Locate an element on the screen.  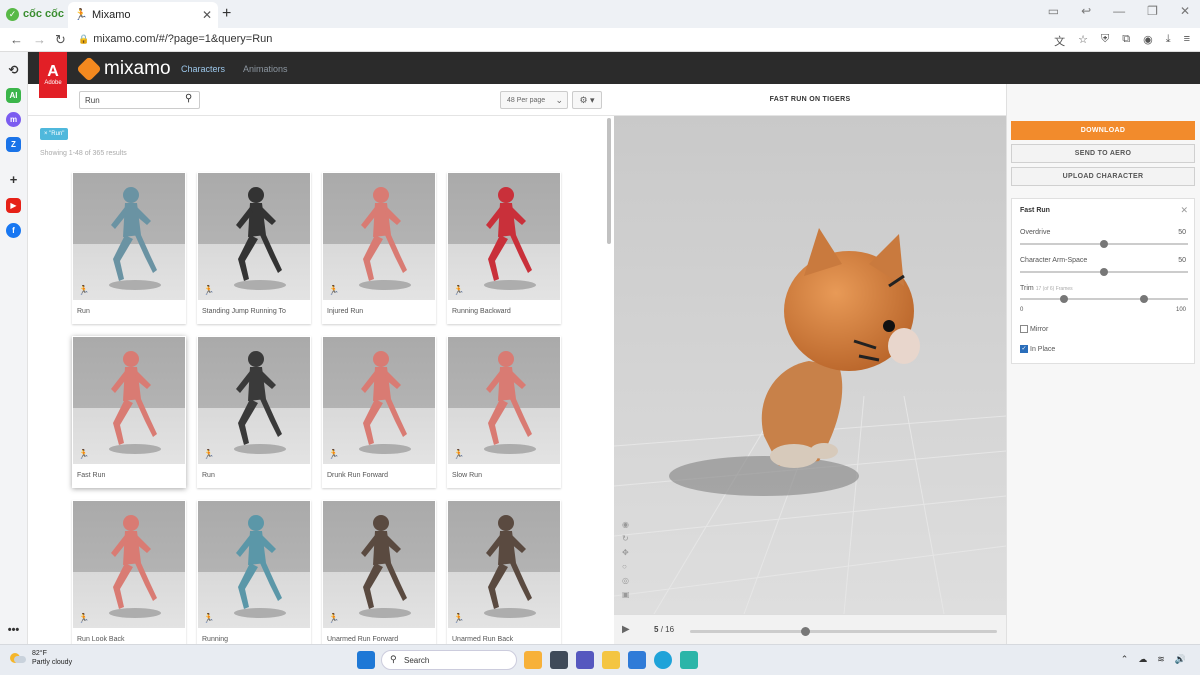
messenger-icon: m is located at coordinates (13, 119).